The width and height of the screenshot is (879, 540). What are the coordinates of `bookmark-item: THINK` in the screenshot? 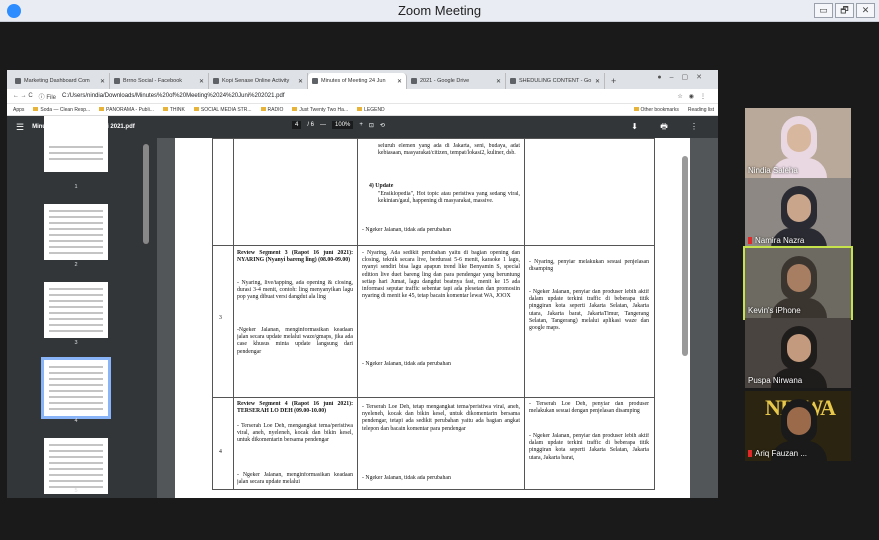 It's located at (174, 110).